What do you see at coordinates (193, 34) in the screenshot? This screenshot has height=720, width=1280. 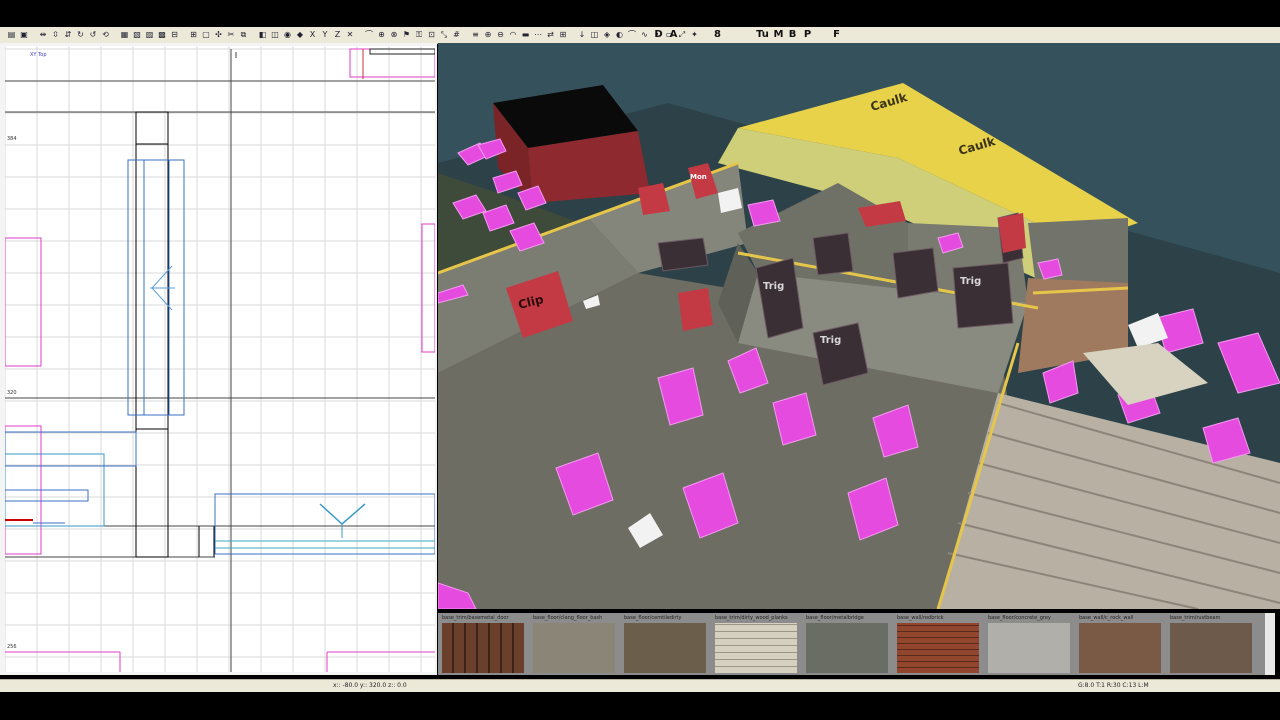 I see `csg-merge-icon: ⊞` at bounding box center [193, 34].